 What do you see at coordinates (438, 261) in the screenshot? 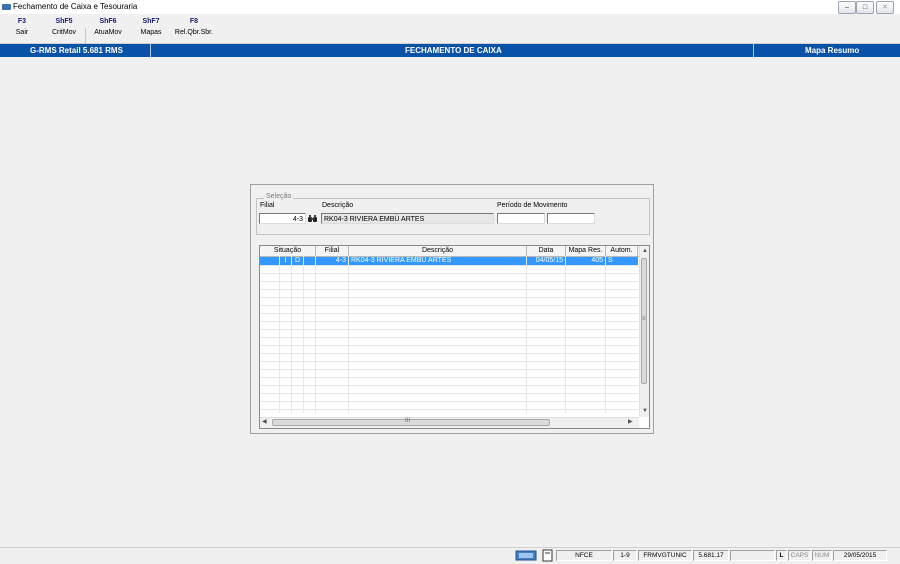
I see `cell-descricao: RK04-3 RIVIERA EMBÚ ARTES` at bounding box center [438, 261].